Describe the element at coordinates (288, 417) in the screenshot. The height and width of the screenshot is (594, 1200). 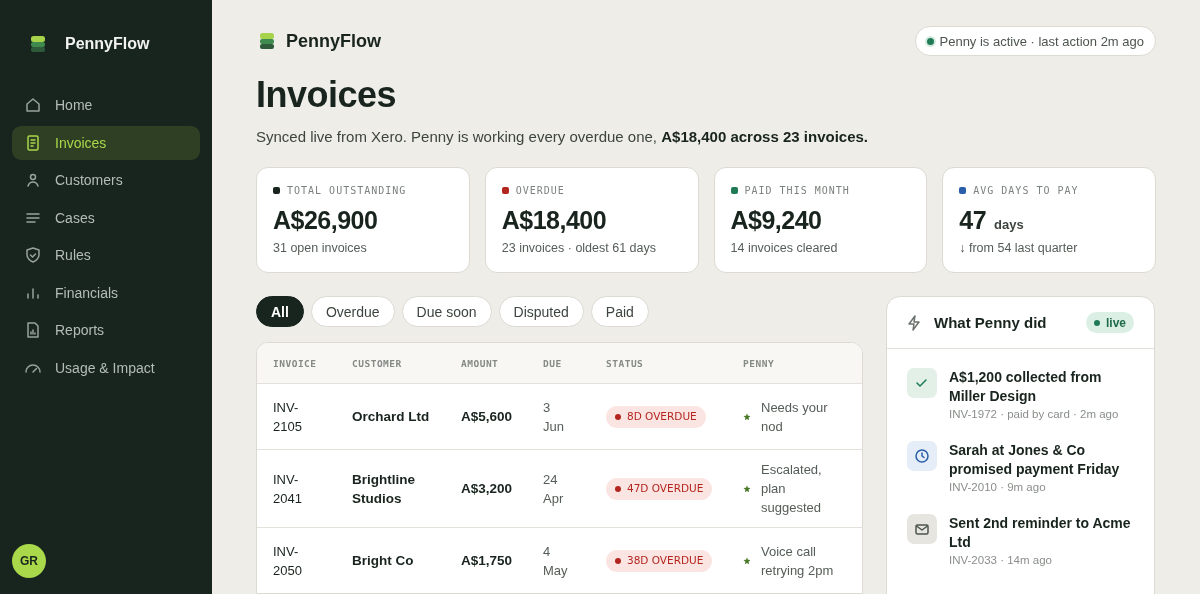
I see `table-cell-text: INV-2105` at that location.